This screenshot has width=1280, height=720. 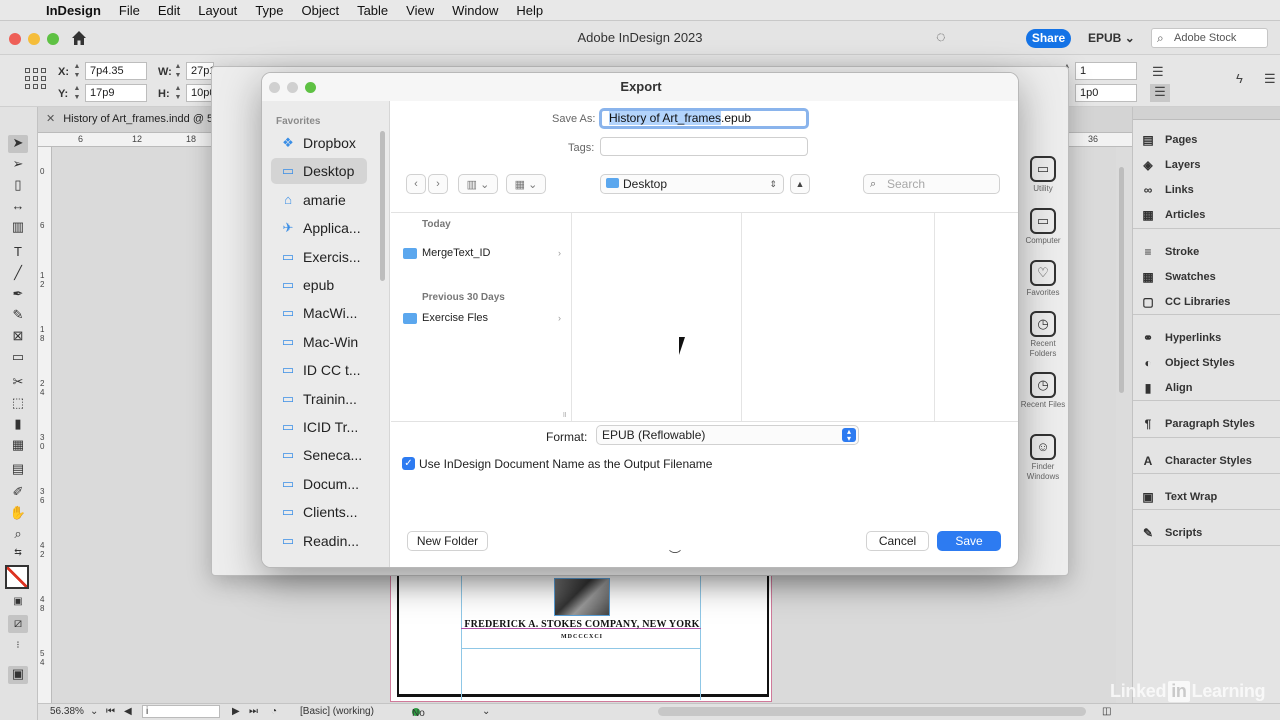 What do you see at coordinates (236, 711) in the screenshot?
I see `next-page-icon: ▶` at bounding box center [236, 711].